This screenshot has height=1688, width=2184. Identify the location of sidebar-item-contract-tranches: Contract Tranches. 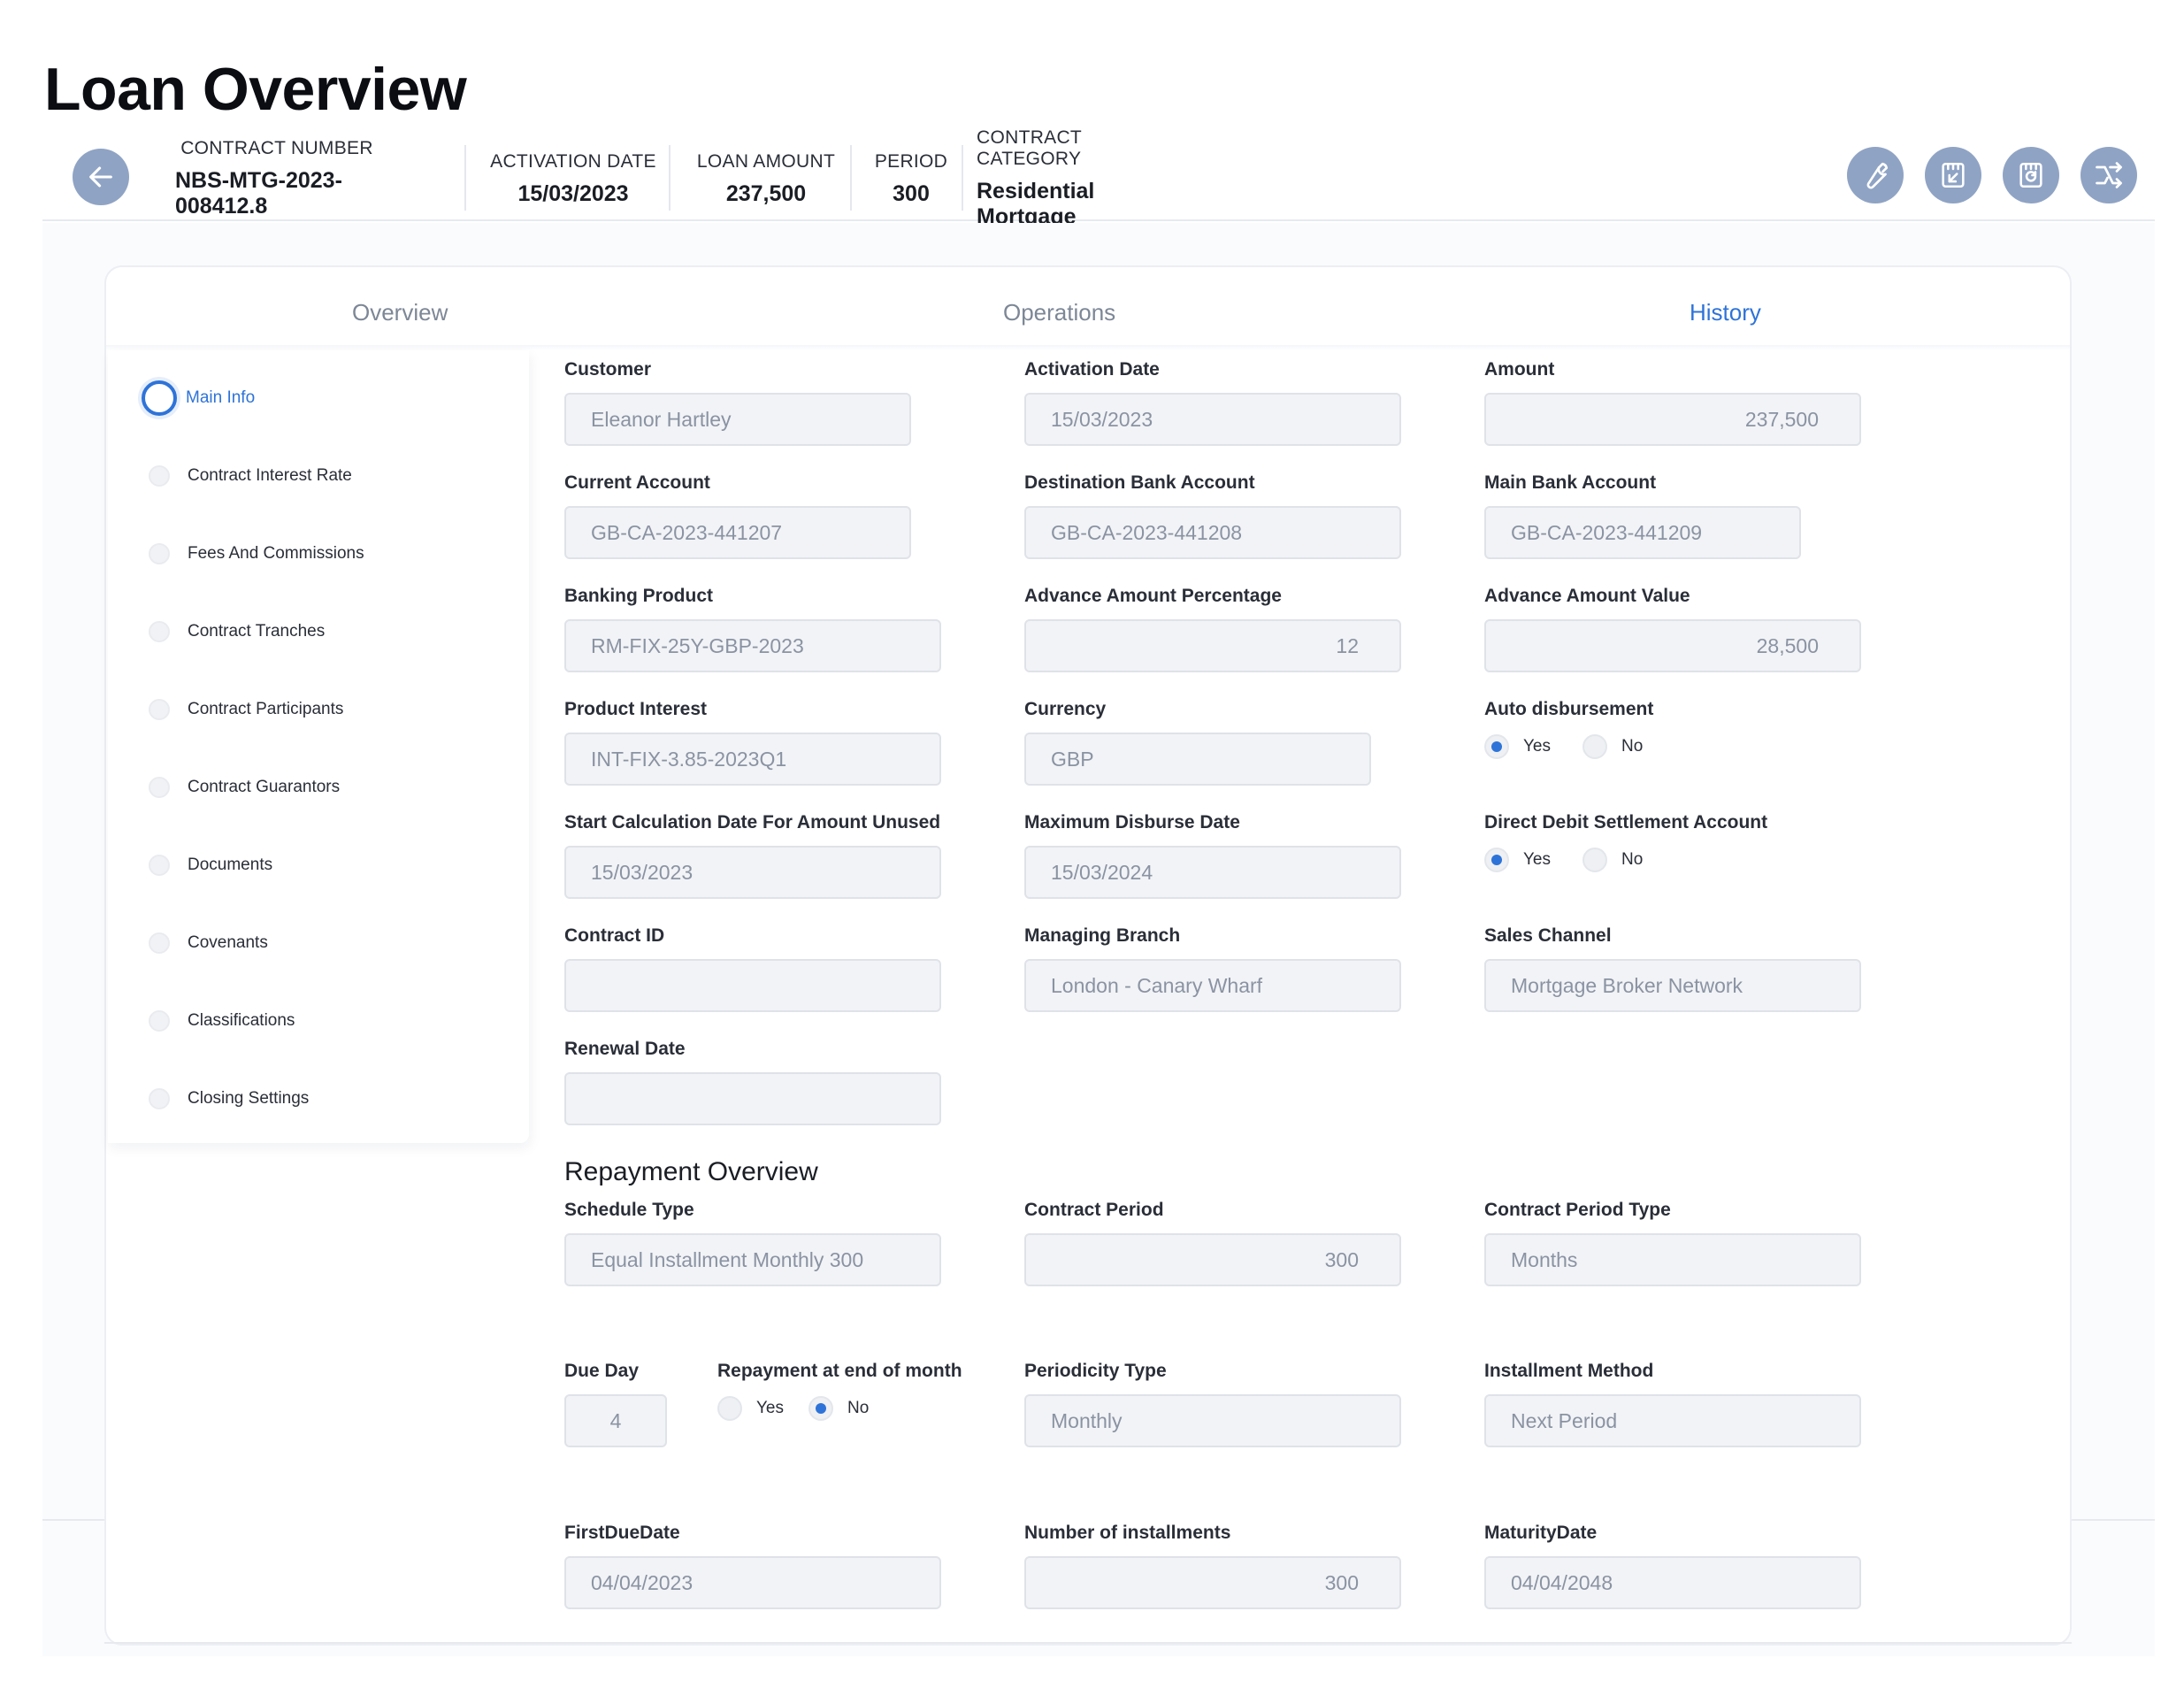
(232, 631).